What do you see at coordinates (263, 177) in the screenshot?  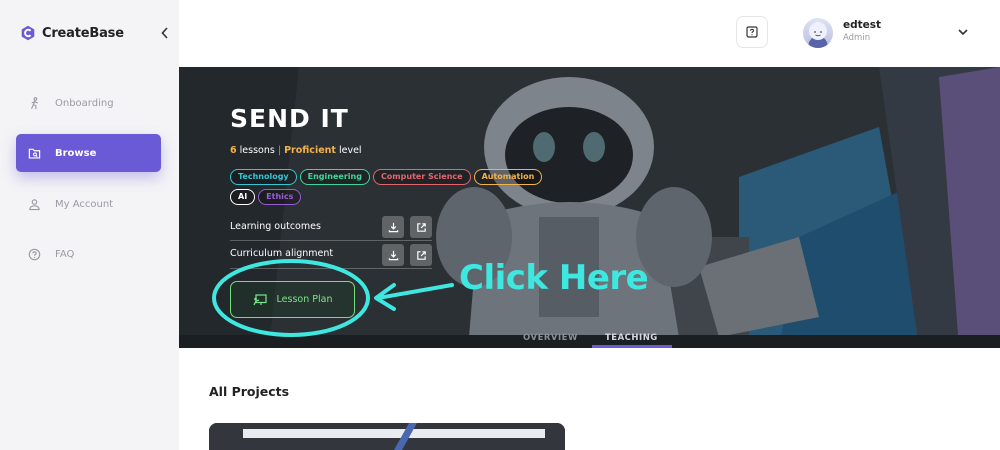 I see `tag-technology: Technology` at bounding box center [263, 177].